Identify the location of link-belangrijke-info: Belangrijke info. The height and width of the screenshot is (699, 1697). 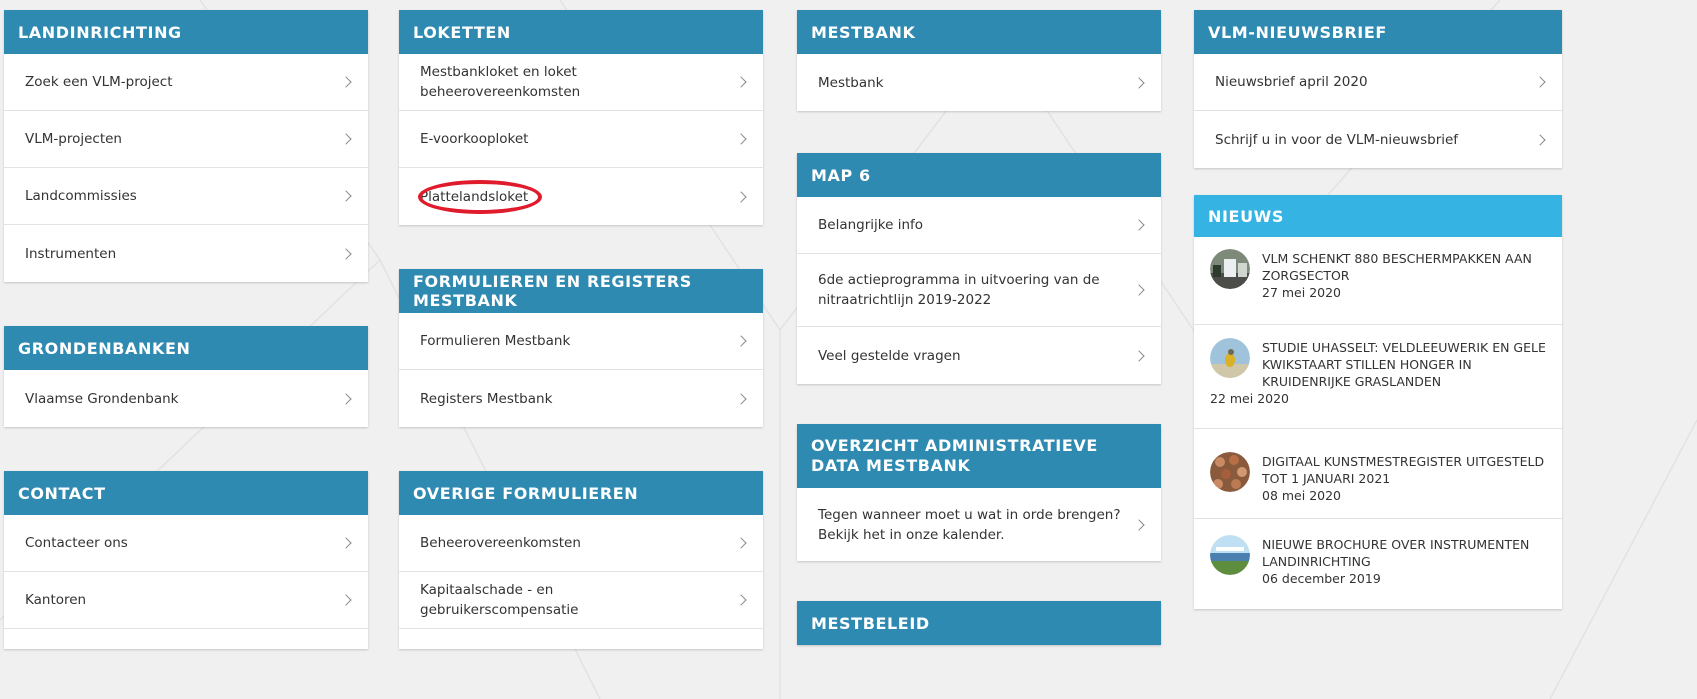
(979, 225).